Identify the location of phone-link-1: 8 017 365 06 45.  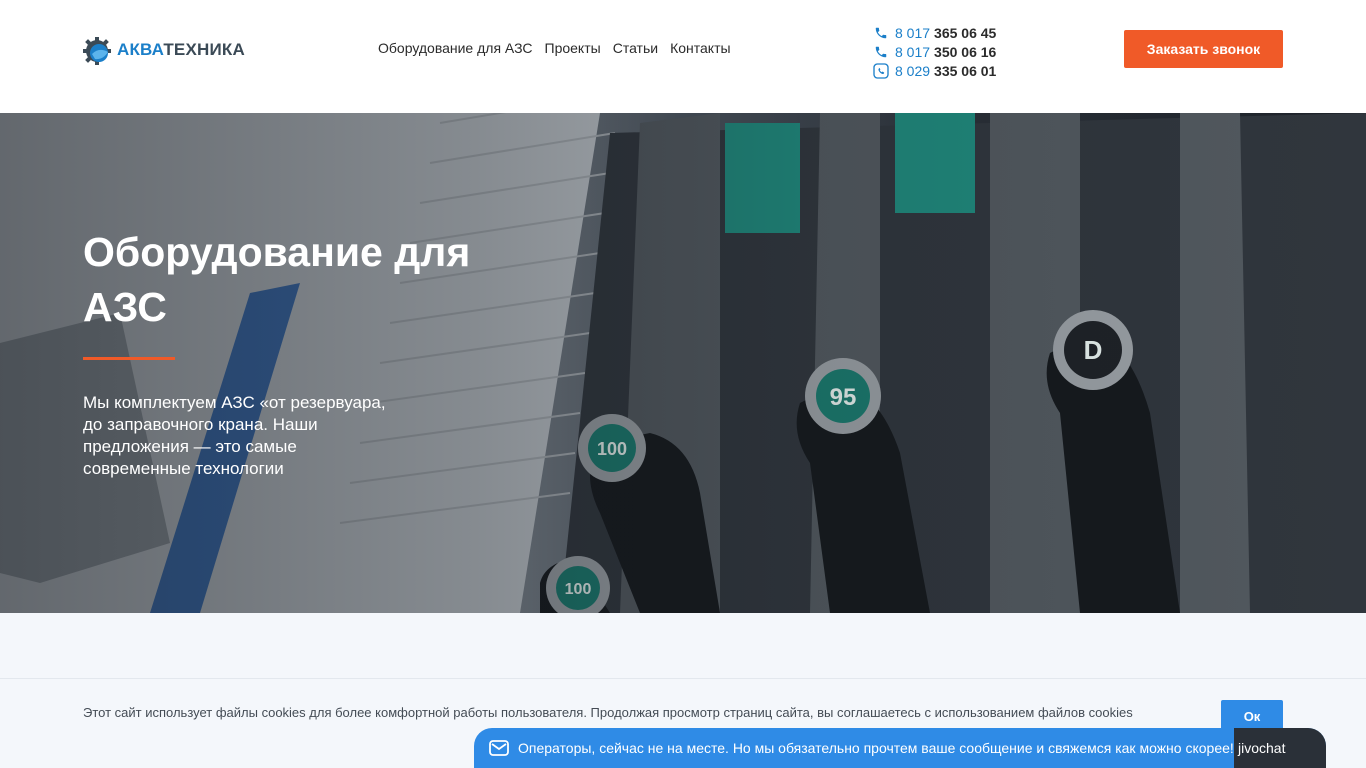
(943, 32).